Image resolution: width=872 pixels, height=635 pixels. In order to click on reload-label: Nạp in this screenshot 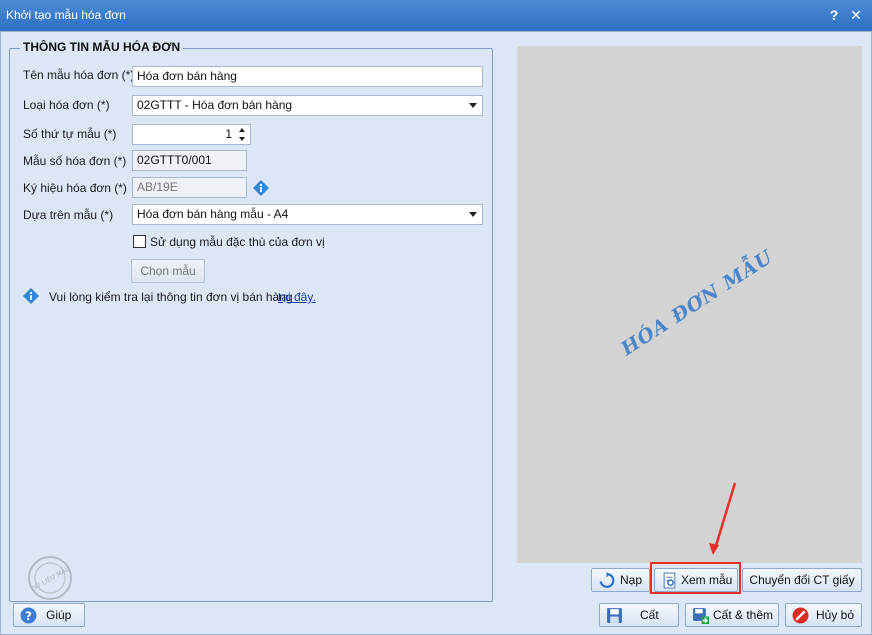, I will do `click(631, 580)`.